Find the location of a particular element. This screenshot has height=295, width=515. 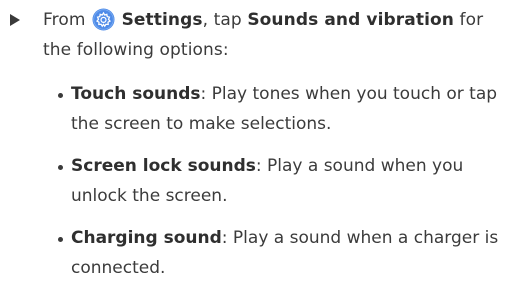

step-arrow-icon is located at coordinates (15, 20).